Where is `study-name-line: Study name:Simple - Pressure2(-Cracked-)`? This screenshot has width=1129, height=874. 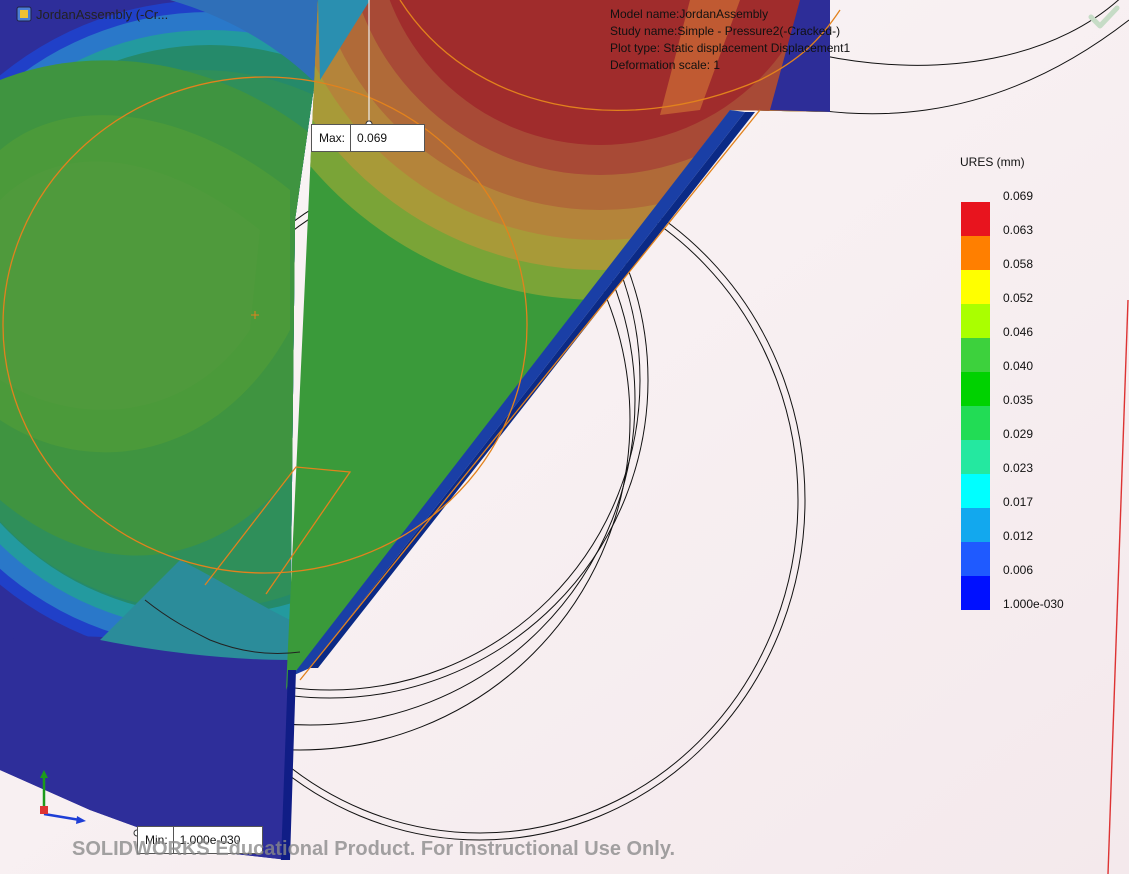
study-name-line: Study name:Simple - Pressure2(-Cracked-) is located at coordinates (725, 31).